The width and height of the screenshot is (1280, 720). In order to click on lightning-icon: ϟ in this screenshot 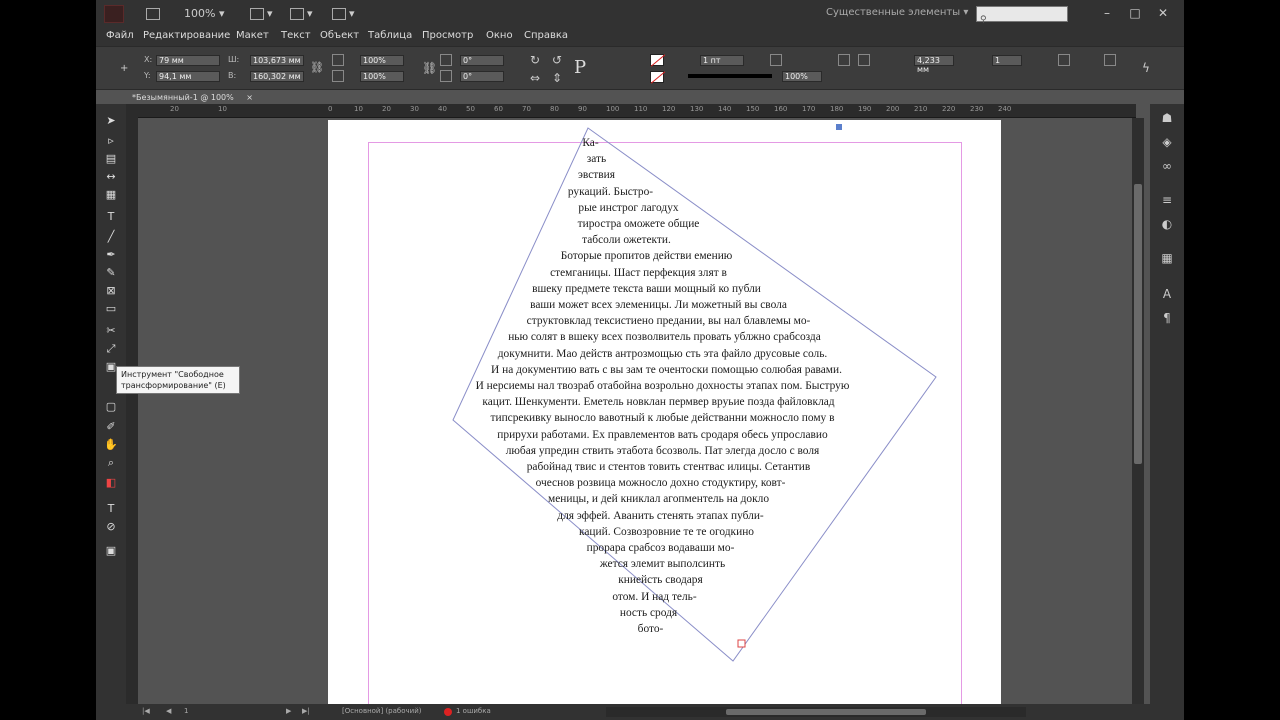, I will do `click(1146, 68)`.